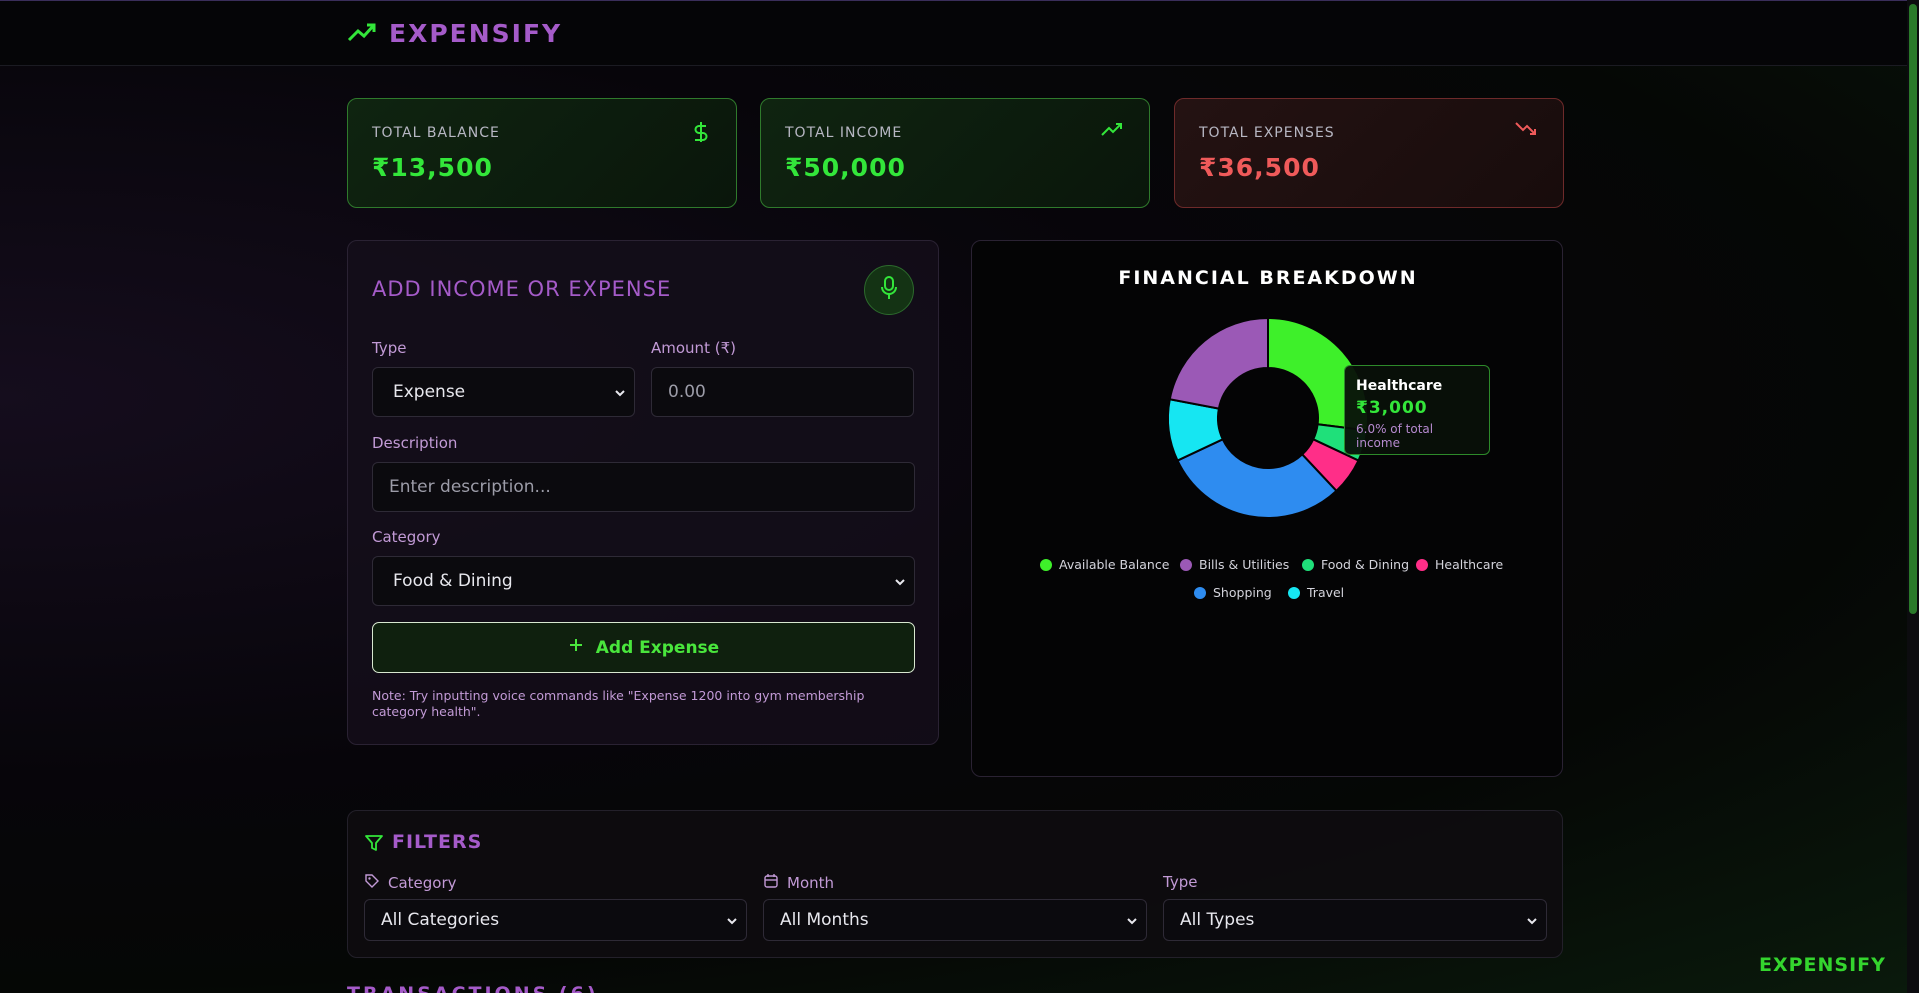  What do you see at coordinates (701, 134) in the screenshot?
I see `dollar-icon` at bounding box center [701, 134].